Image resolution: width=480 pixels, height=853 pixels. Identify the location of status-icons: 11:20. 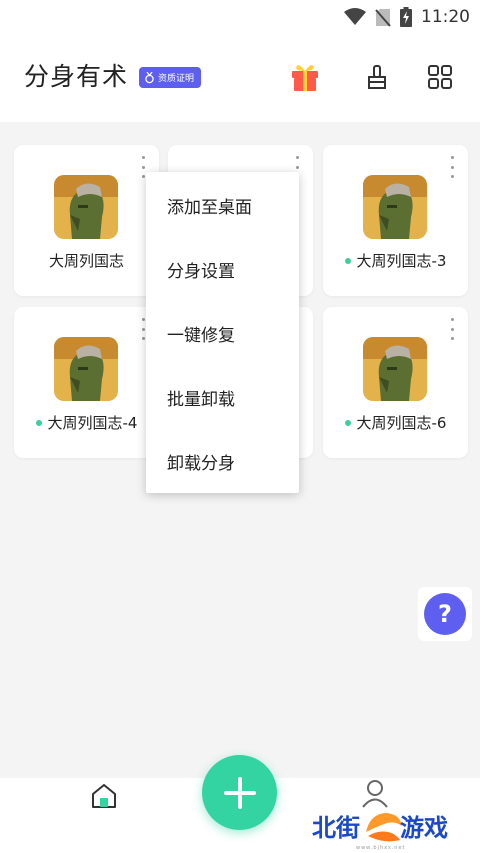
(407, 17).